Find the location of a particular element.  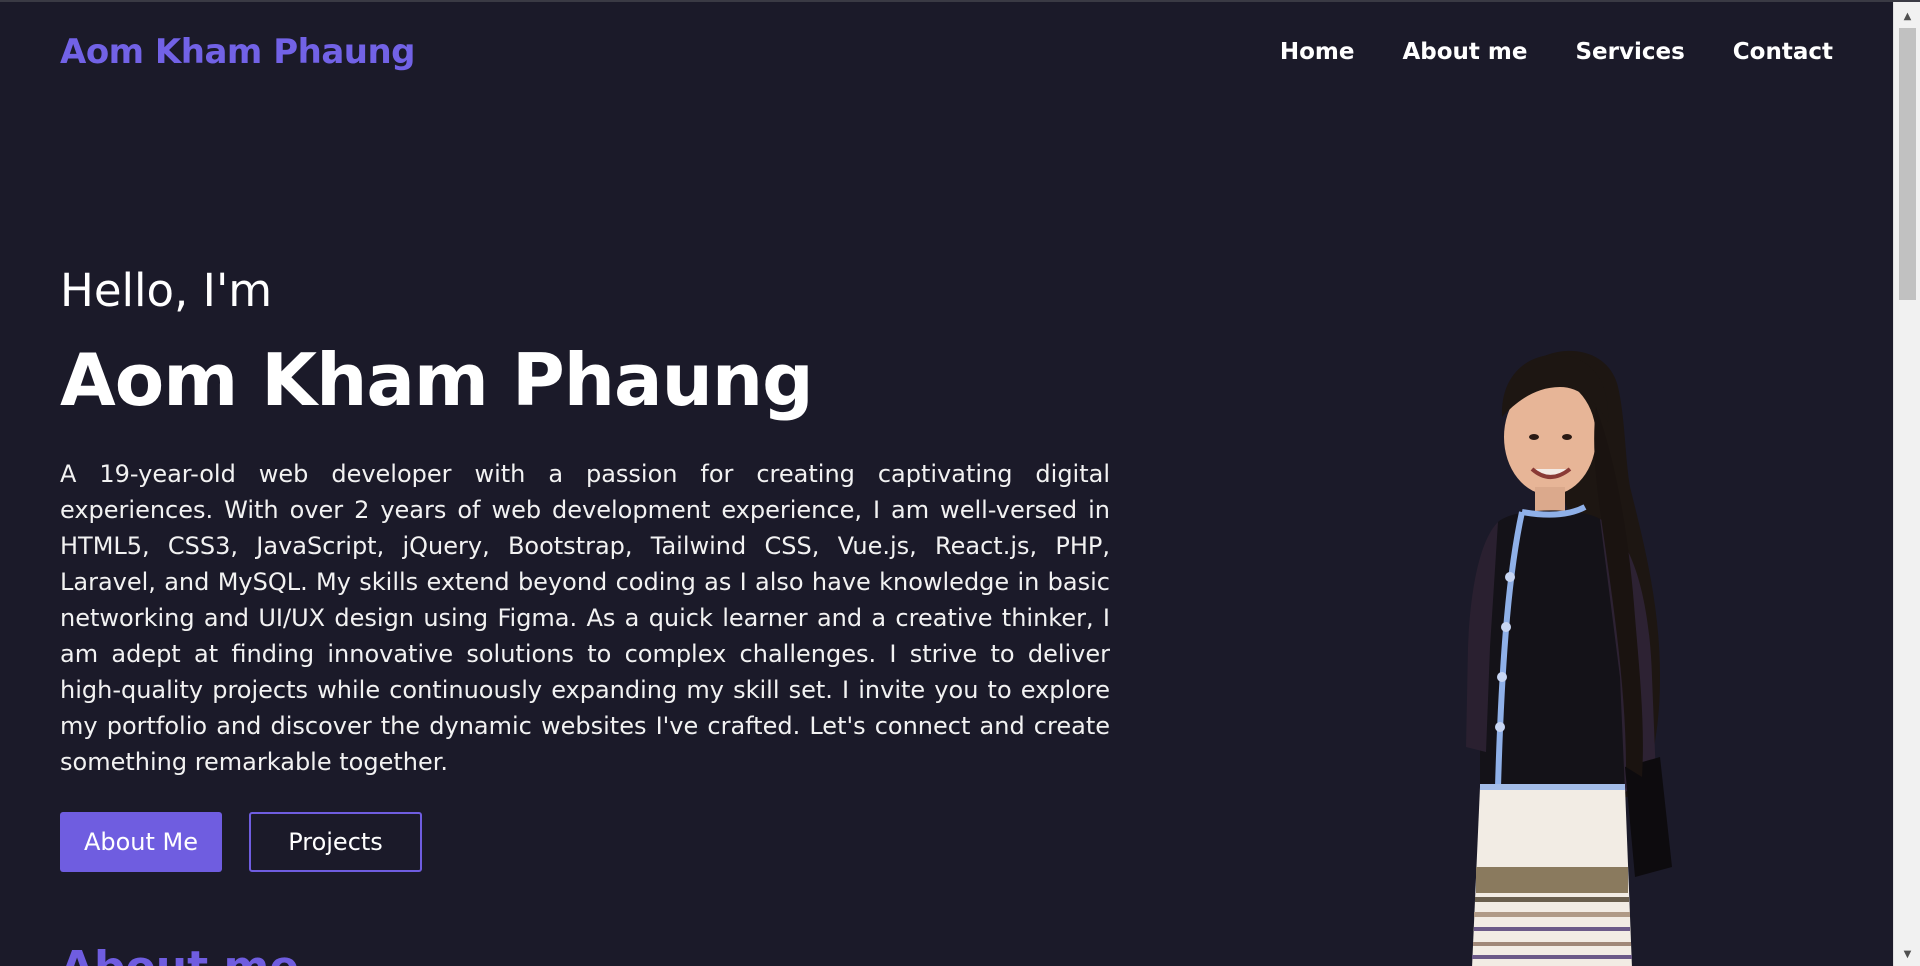

about-me-button: About Me is located at coordinates (141, 842).